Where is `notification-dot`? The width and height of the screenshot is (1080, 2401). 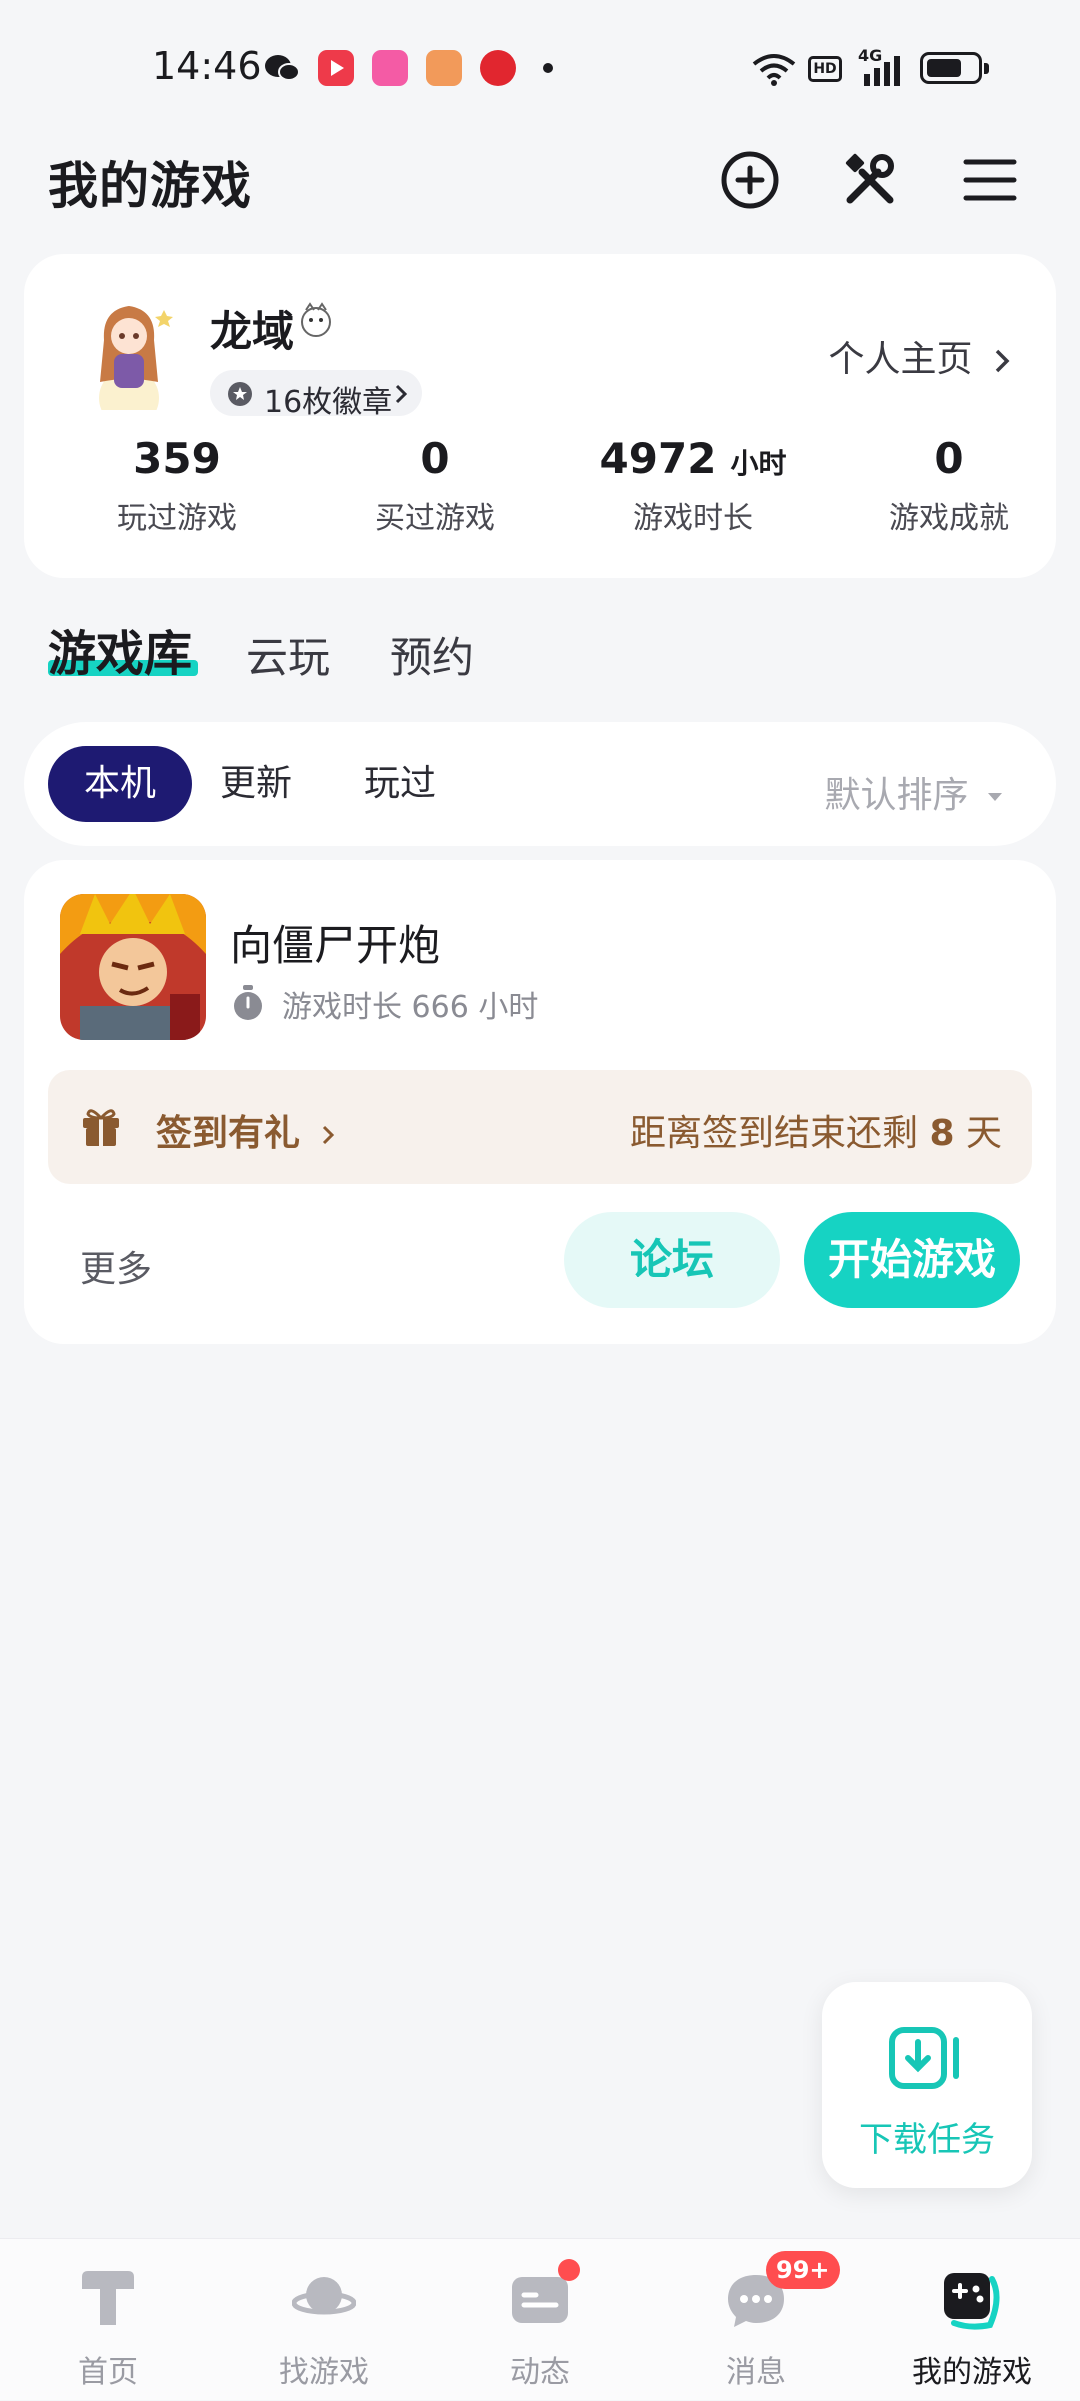 notification-dot is located at coordinates (569, 2270).